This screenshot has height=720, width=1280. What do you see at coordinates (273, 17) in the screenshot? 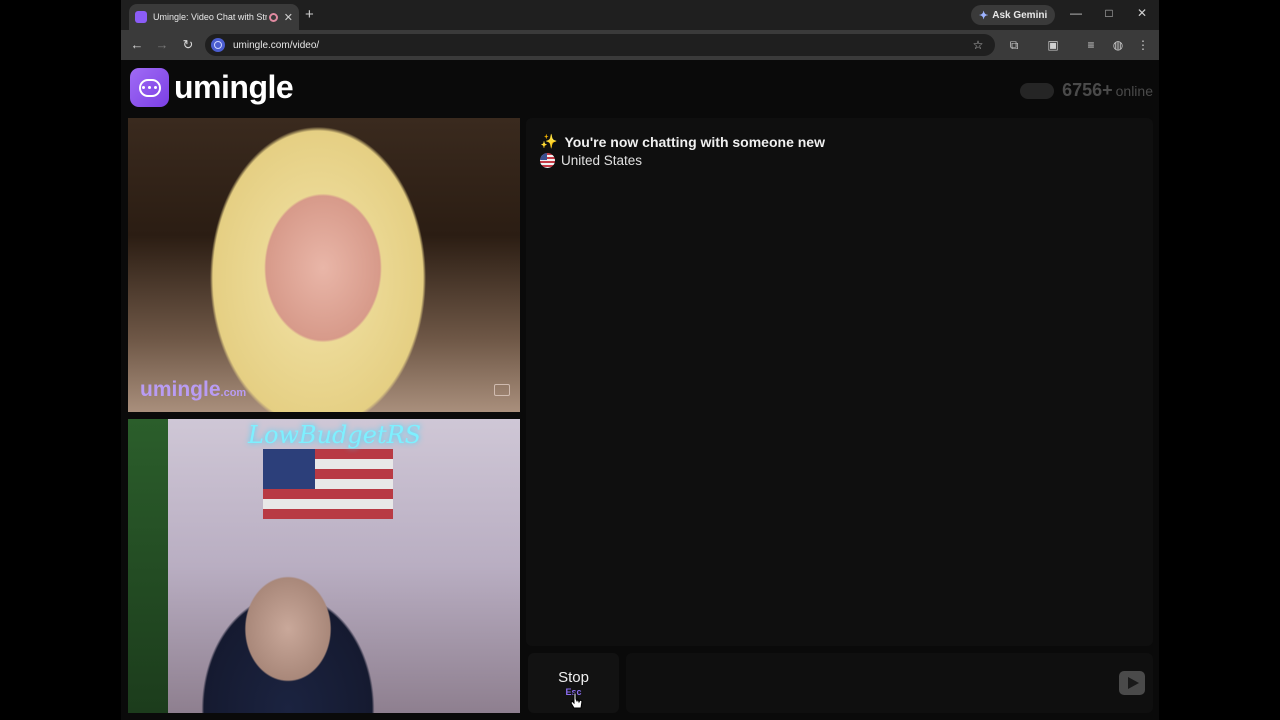
I see `recording-indicator-icon` at bounding box center [273, 17].